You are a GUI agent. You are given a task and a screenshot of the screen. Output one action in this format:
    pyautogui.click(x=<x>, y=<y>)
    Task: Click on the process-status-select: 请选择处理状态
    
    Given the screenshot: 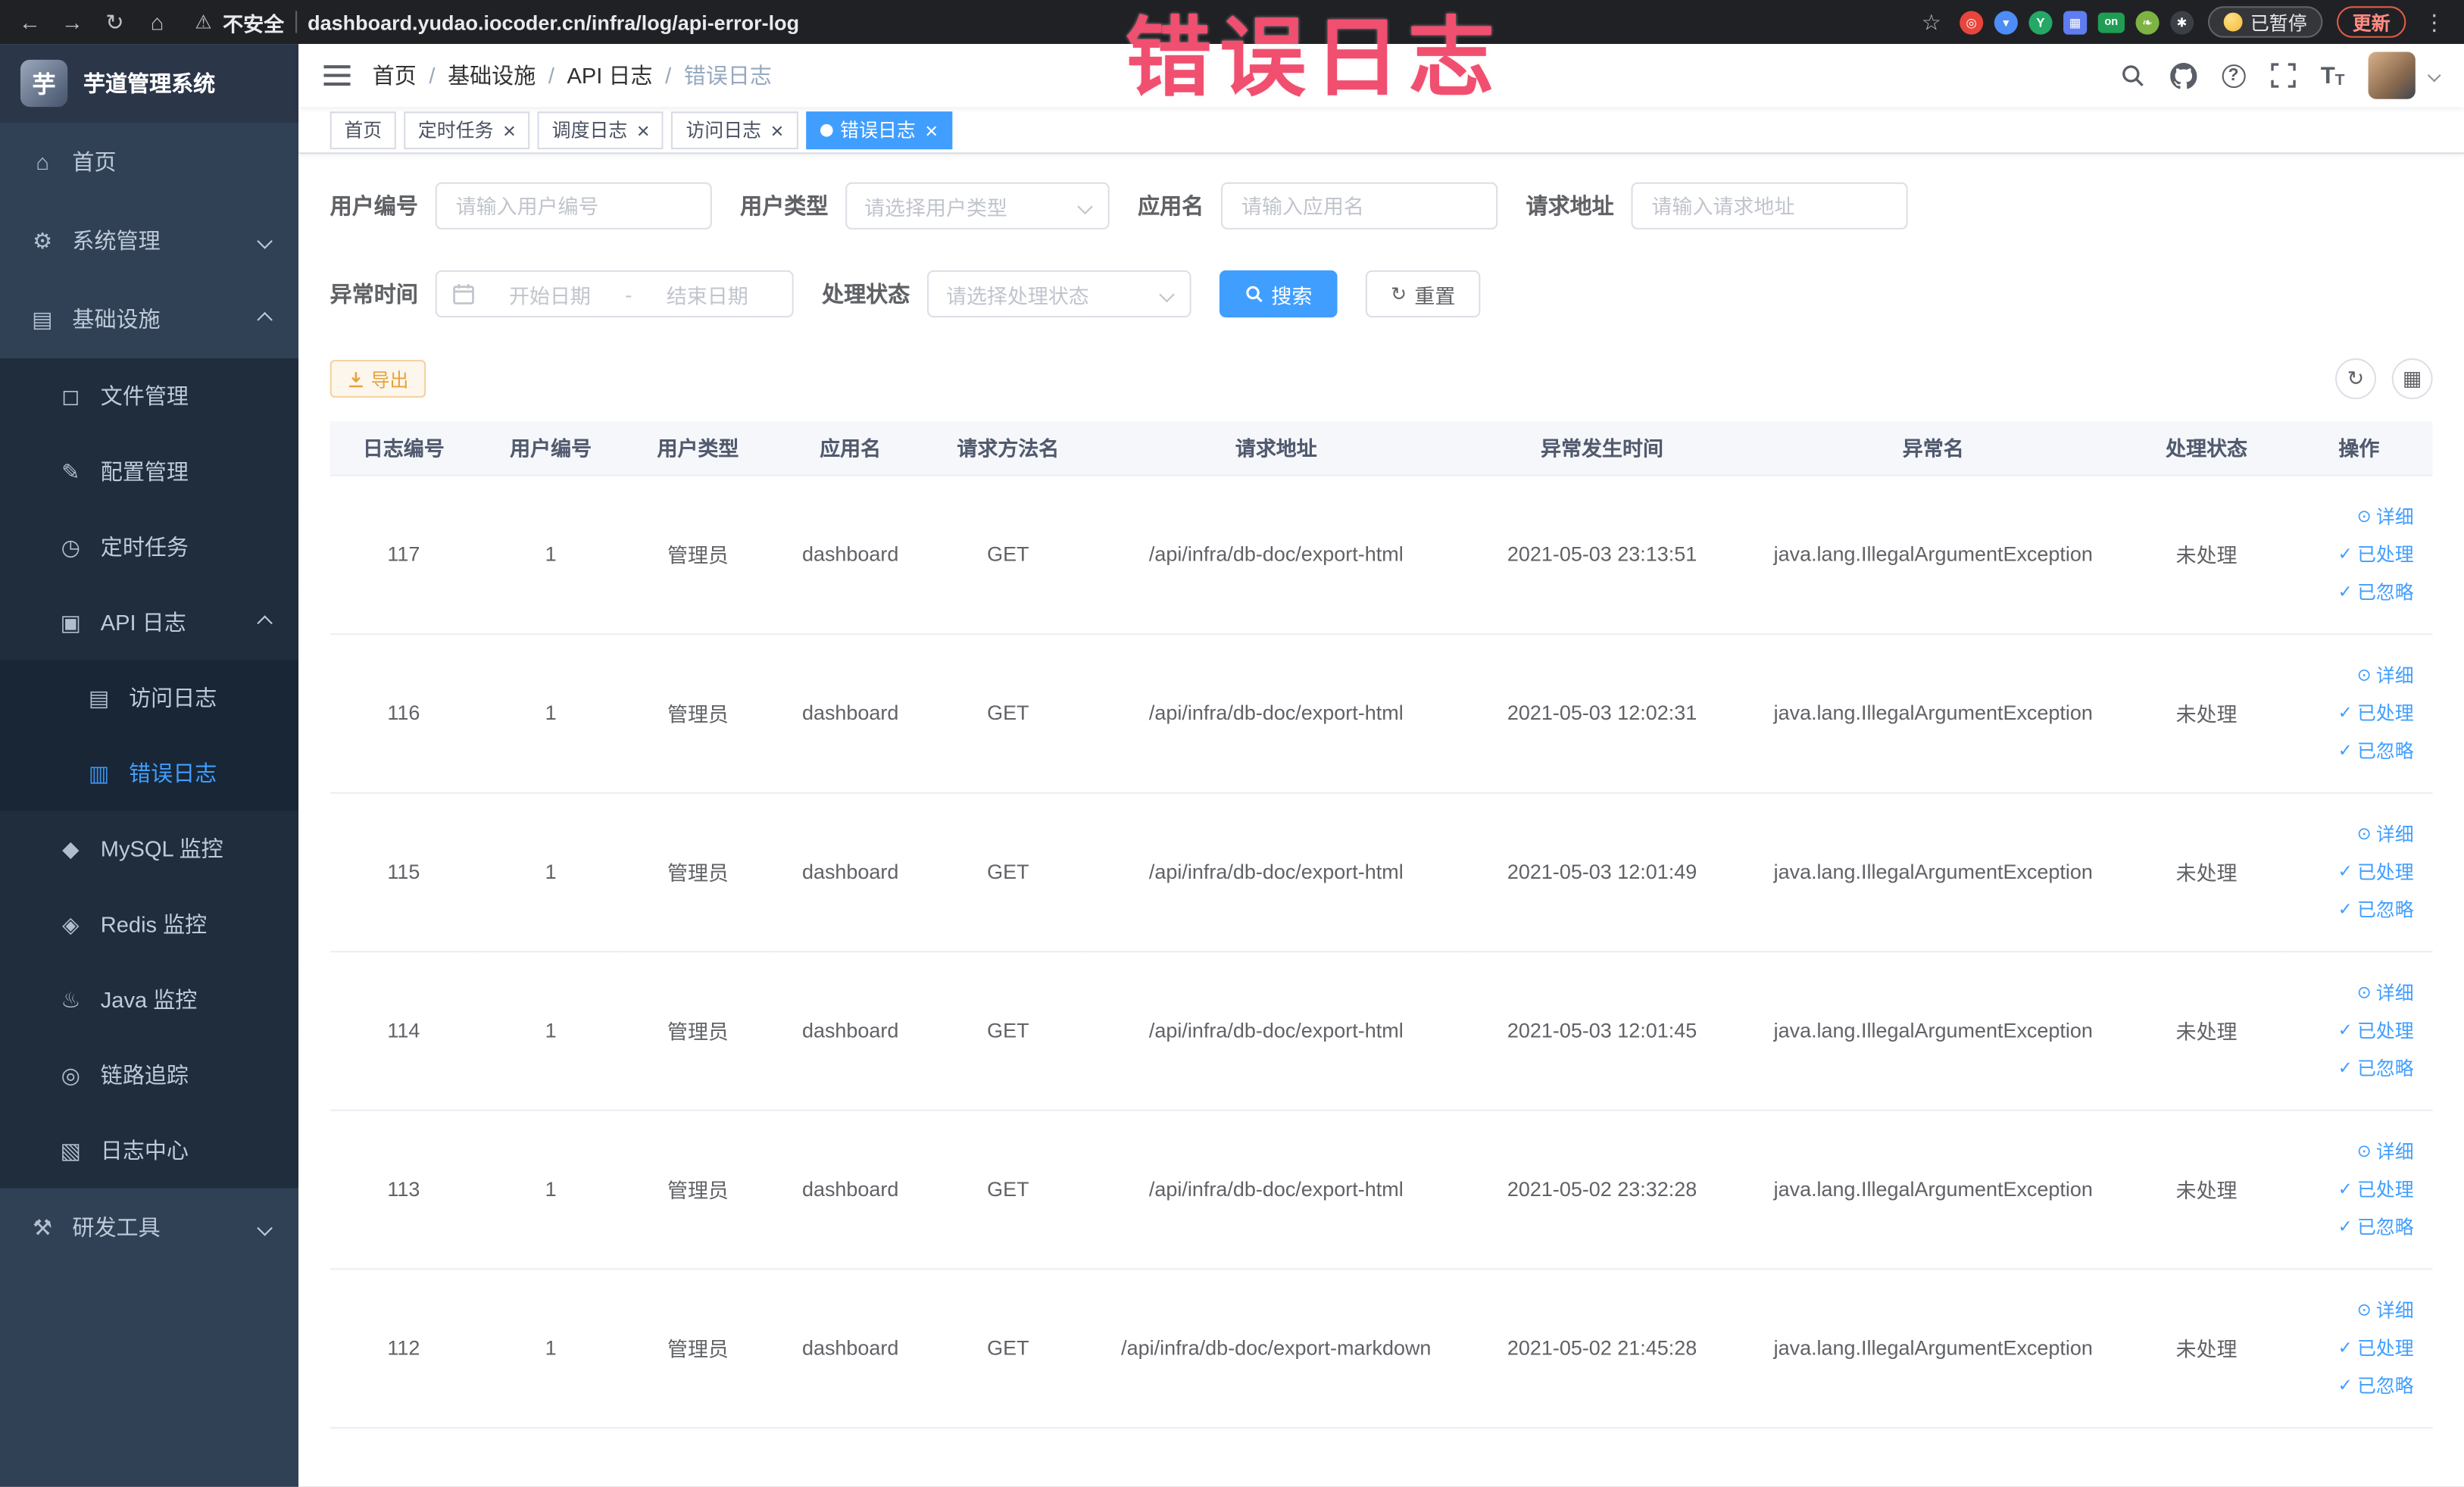 What is the action you would take?
    pyautogui.click(x=1059, y=294)
    